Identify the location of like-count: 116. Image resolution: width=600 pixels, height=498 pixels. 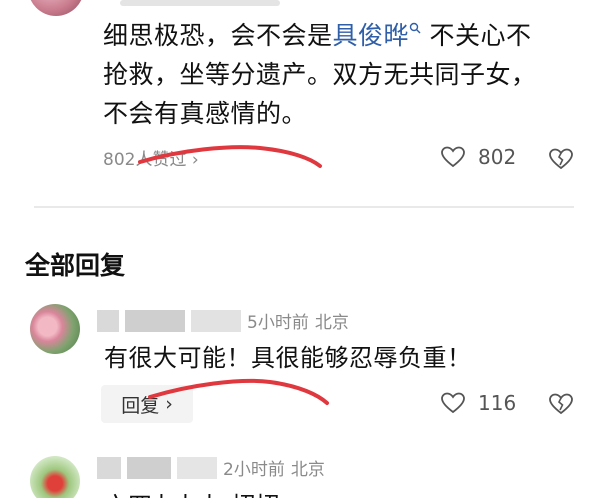
(497, 403).